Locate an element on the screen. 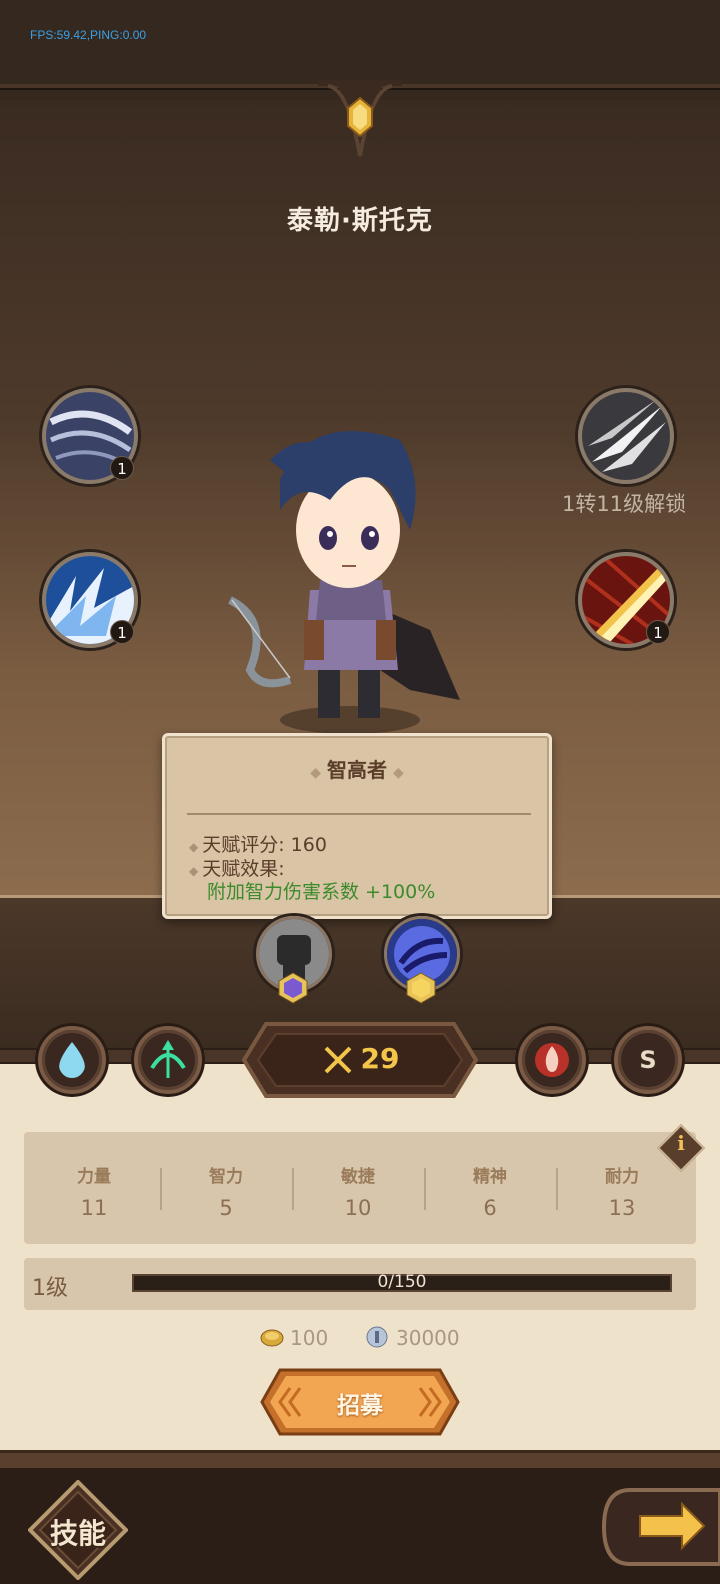 Image resolution: width=720 pixels, height=1584 pixels. archer-class-button is located at coordinates (168, 1060).